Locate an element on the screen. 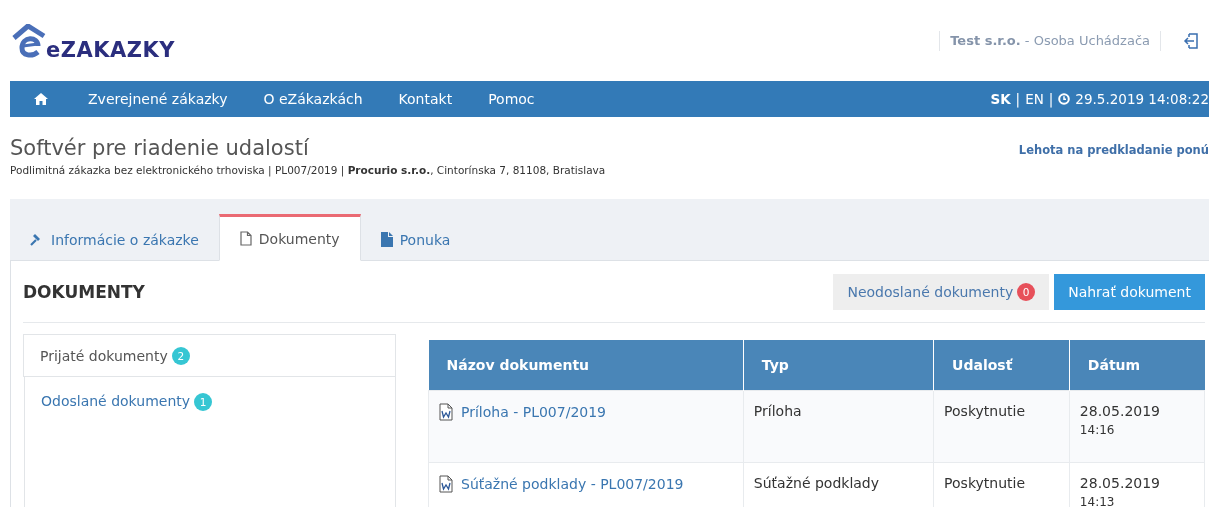 The width and height of the screenshot is (1209, 507). tab: Ponuka is located at coordinates (415, 238).